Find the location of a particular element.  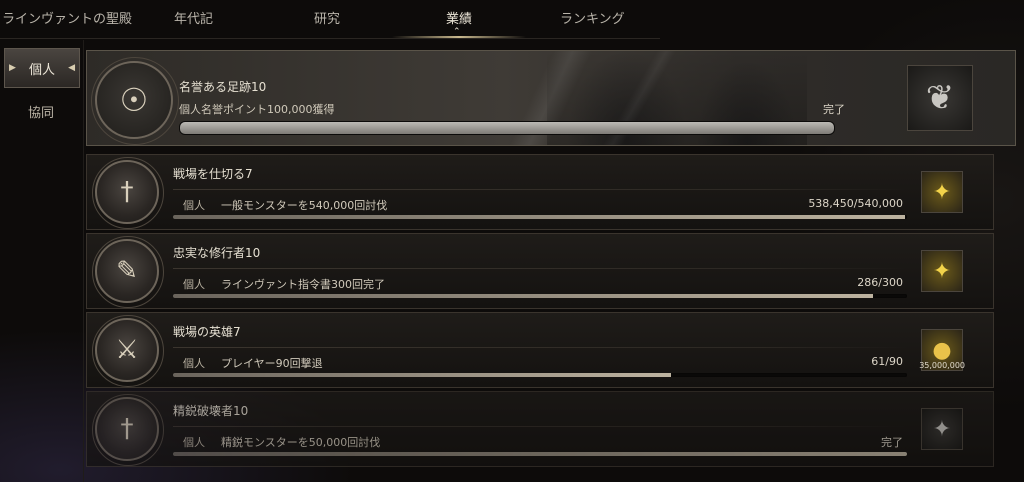

nav-divider is located at coordinates (330, 38).